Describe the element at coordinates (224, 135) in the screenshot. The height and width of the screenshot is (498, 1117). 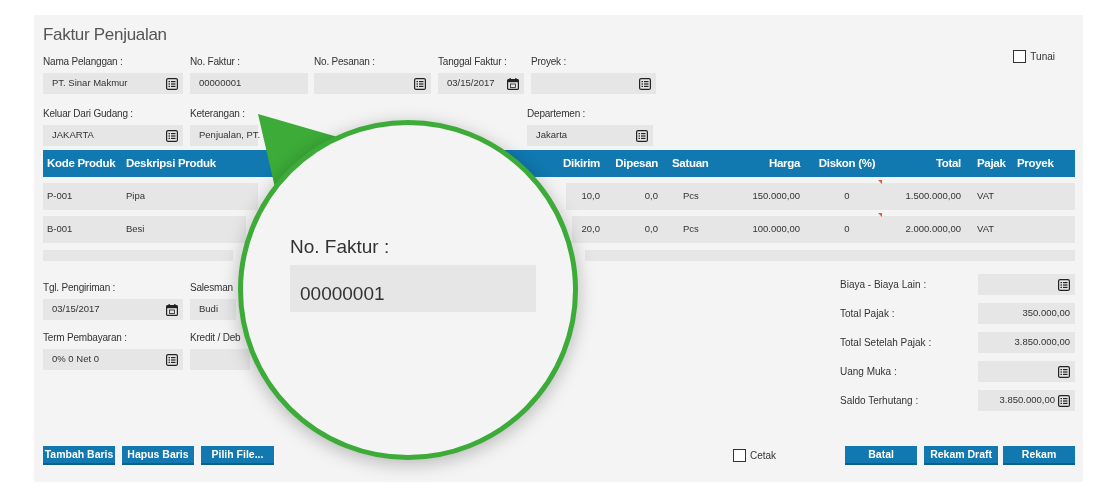
I see `input-field: Penjualan, PT.` at that location.